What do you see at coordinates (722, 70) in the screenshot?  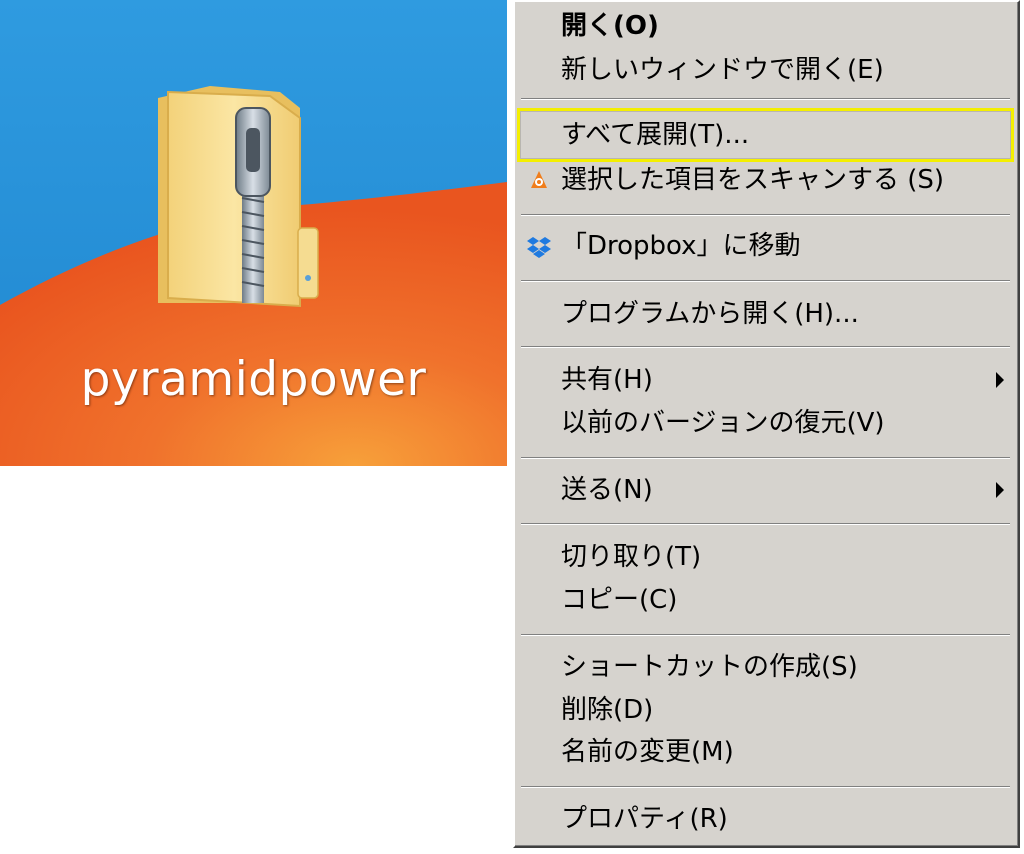 I see `menu-item-label: 新しいウィンドウで開く(E)` at bounding box center [722, 70].